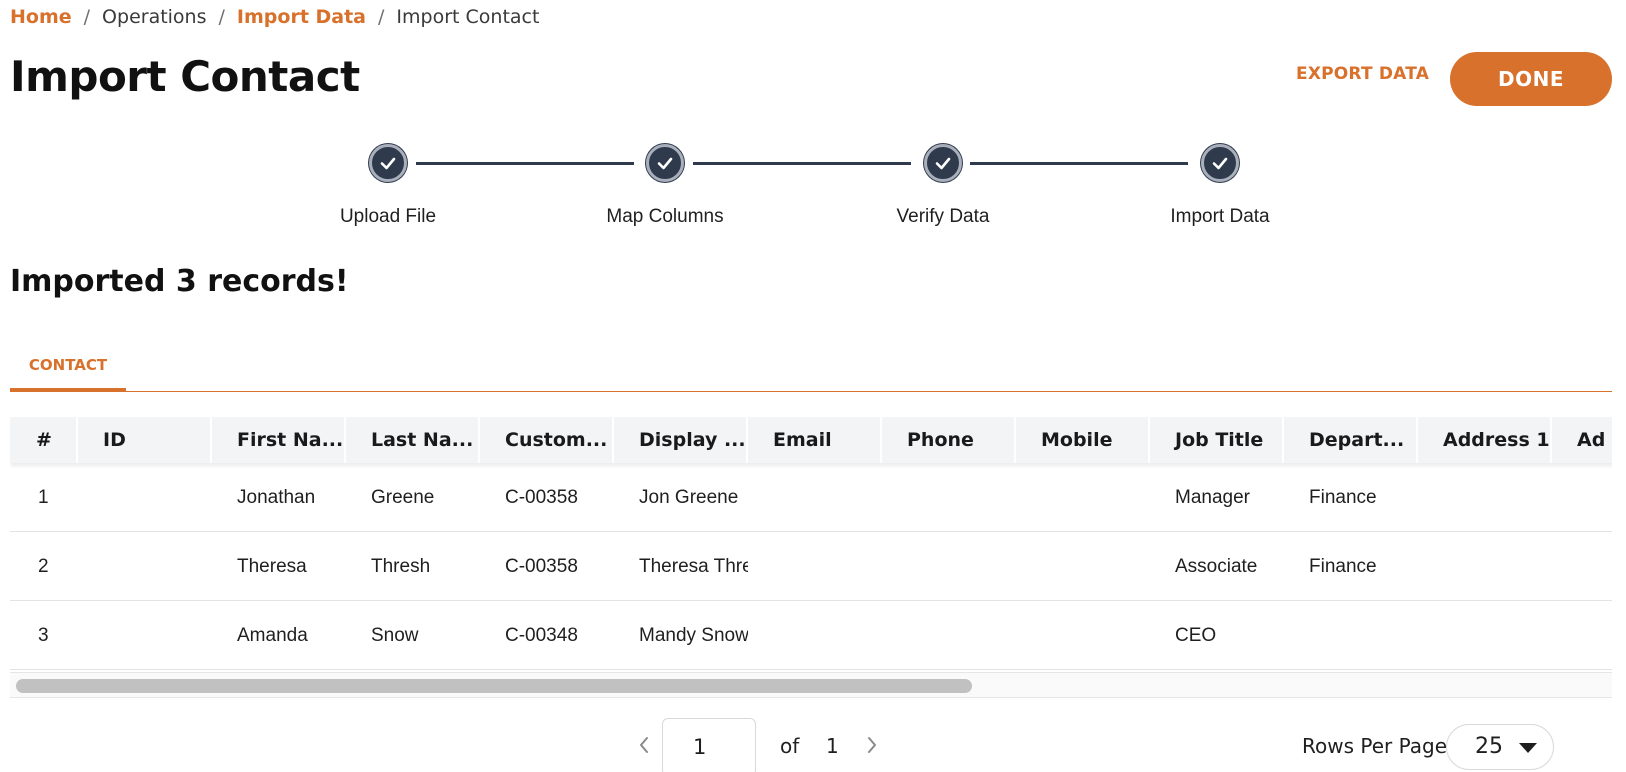 This screenshot has width=1626, height=772. Describe the element at coordinates (1582, 440) in the screenshot. I see `column-header: Ad` at that location.